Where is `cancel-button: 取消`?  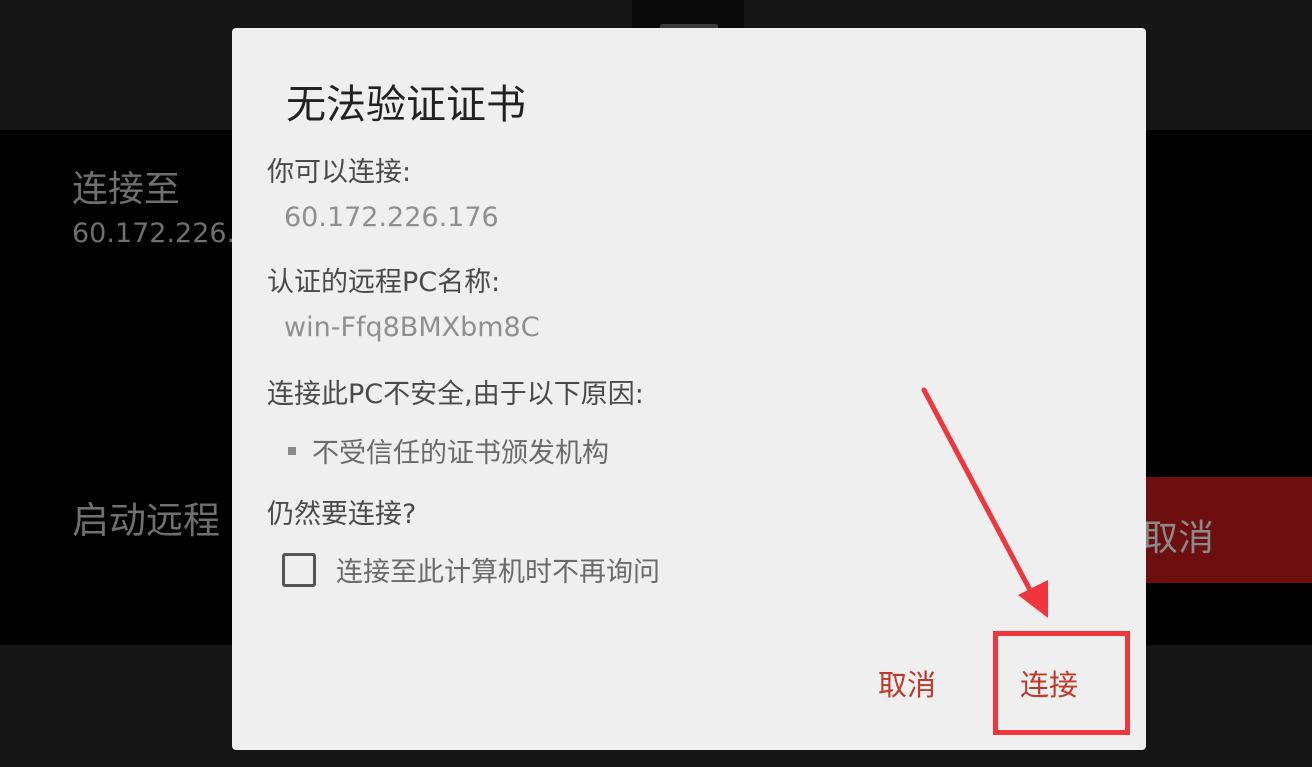
cancel-button: 取消 is located at coordinates (907, 683).